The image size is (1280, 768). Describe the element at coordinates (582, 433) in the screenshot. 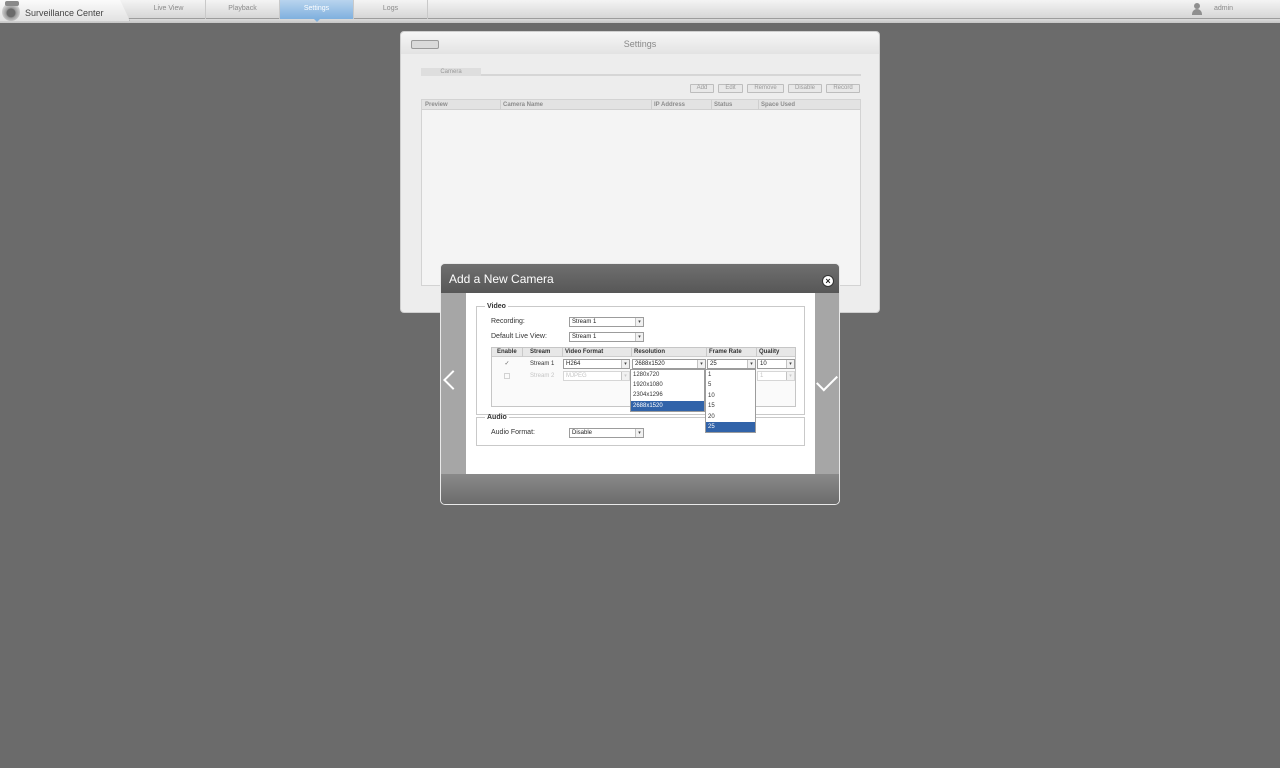

I see `audio-format-value: Disable` at that location.